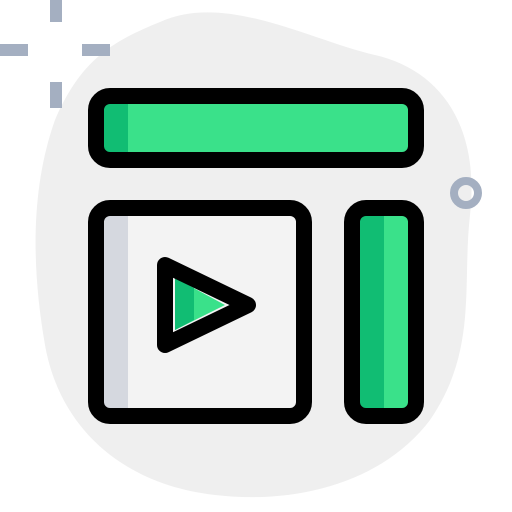  What do you see at coordinates (384, 312) in the screenshot?
I see `side-bar` at bounding box center [384, 312].